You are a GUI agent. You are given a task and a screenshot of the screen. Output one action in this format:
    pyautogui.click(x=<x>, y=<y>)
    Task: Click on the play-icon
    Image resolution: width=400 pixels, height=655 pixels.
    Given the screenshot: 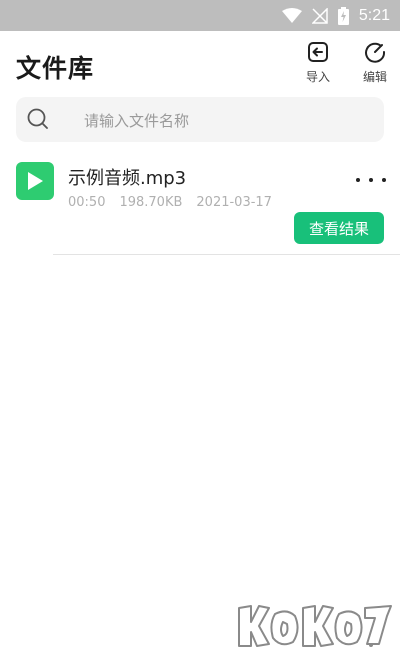 What is the action you would take?
    pyautogui.click(x=35, y=181)
    